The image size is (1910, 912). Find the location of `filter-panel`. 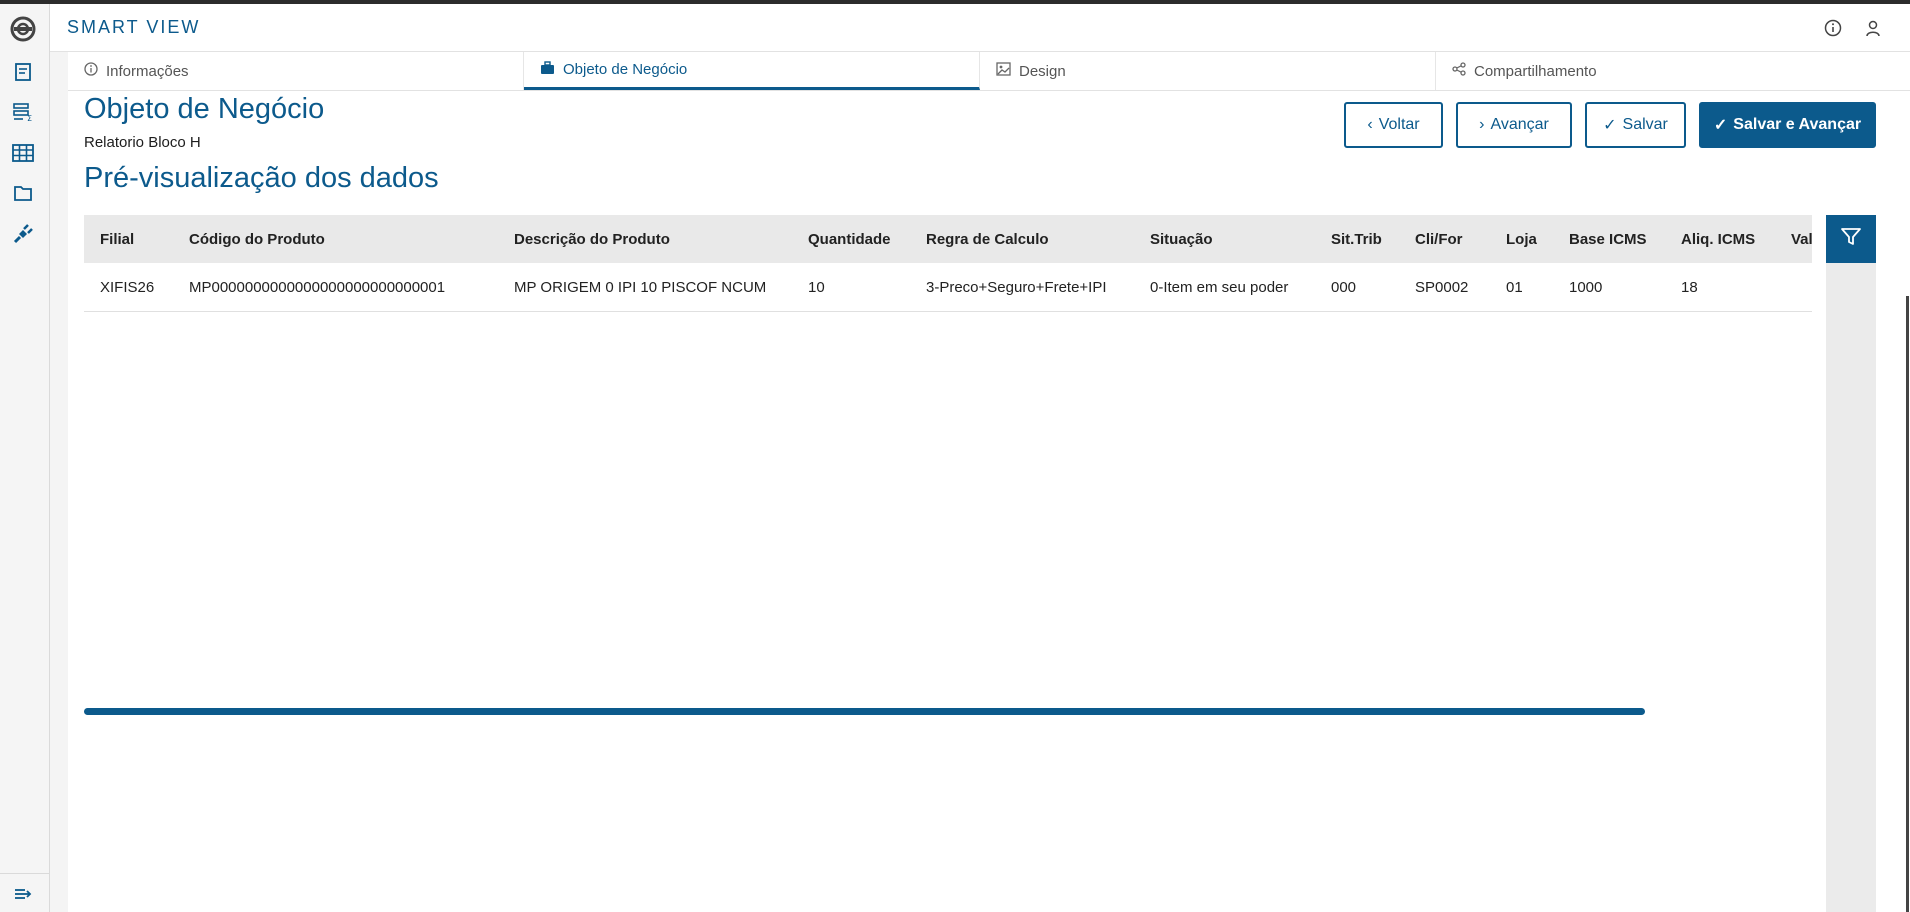

filter-panel is located at coordinates (1851, 563).